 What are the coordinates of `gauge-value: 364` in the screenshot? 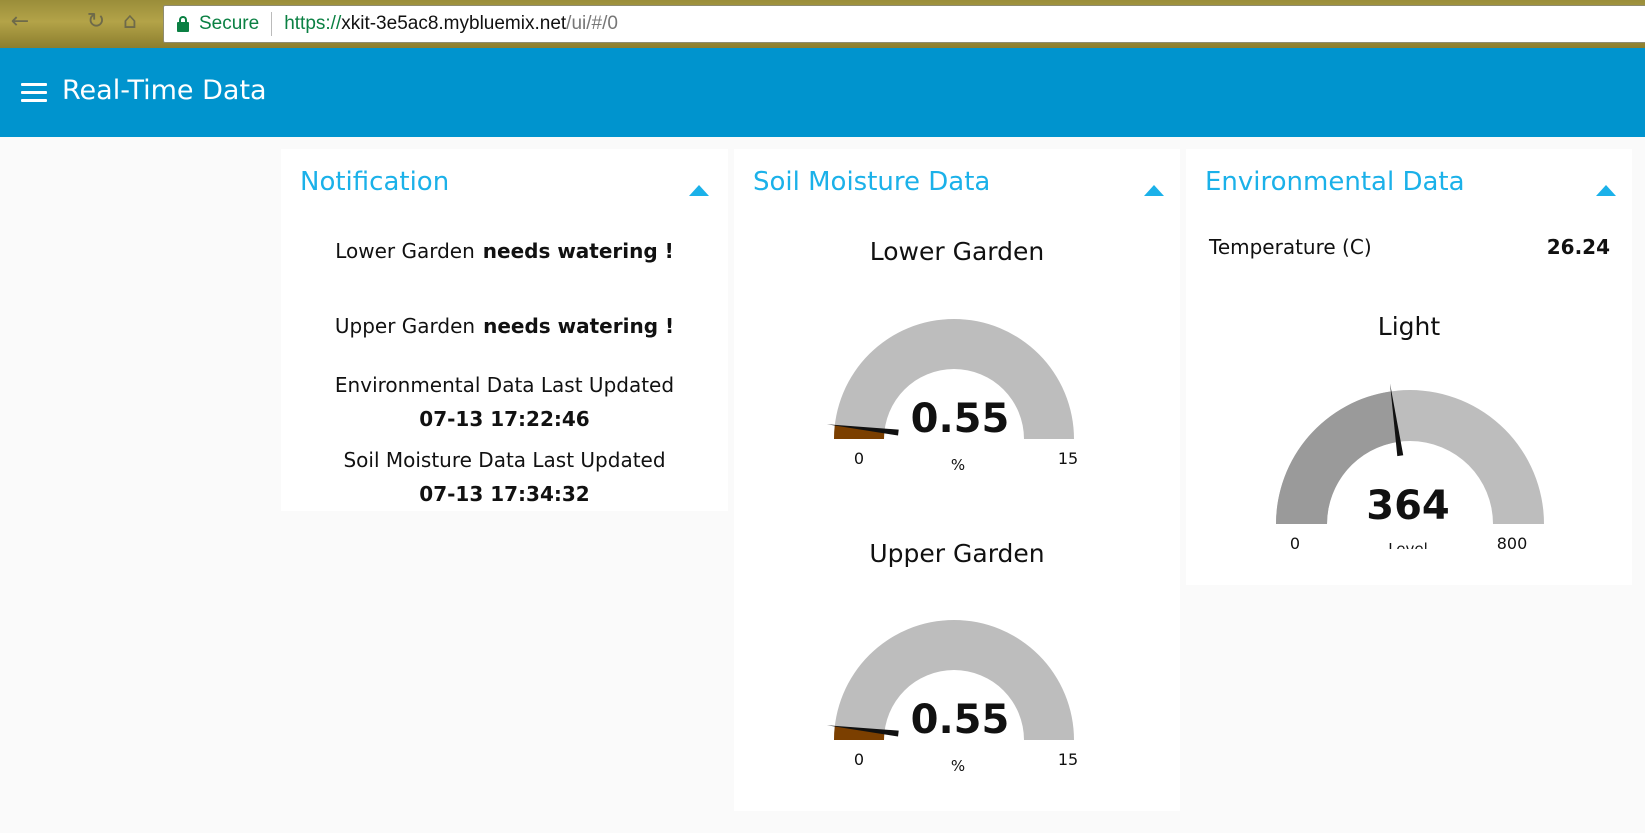 It's located at (1408, 506).